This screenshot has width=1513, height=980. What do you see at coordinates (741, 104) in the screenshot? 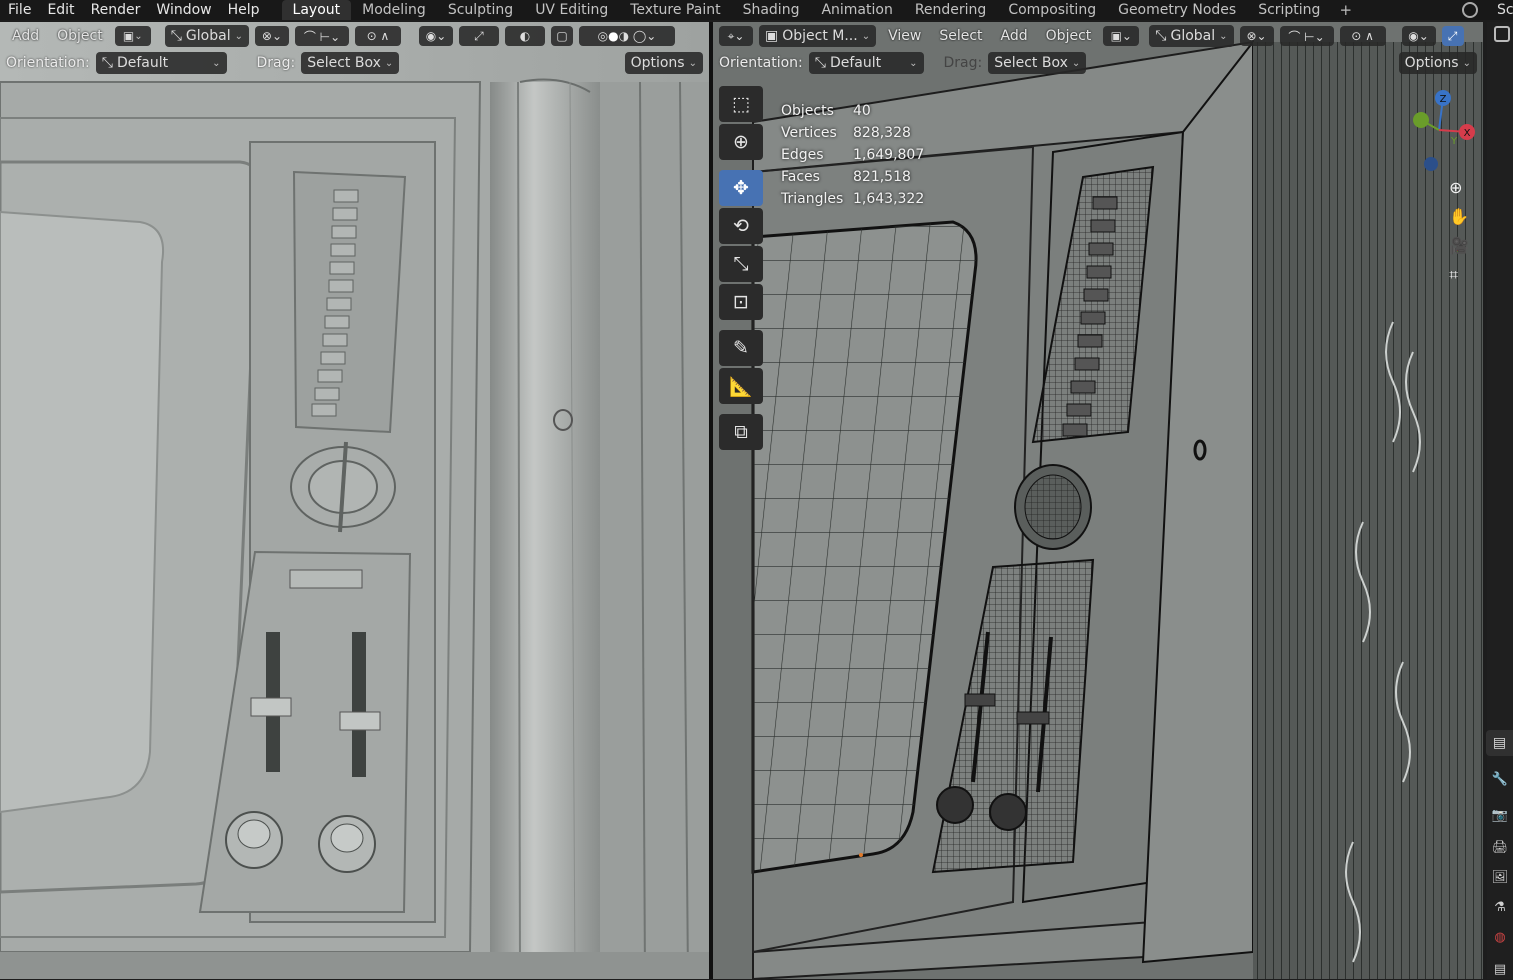
I see `select-box-tool: ⬚` at bounding box center [741, 104].